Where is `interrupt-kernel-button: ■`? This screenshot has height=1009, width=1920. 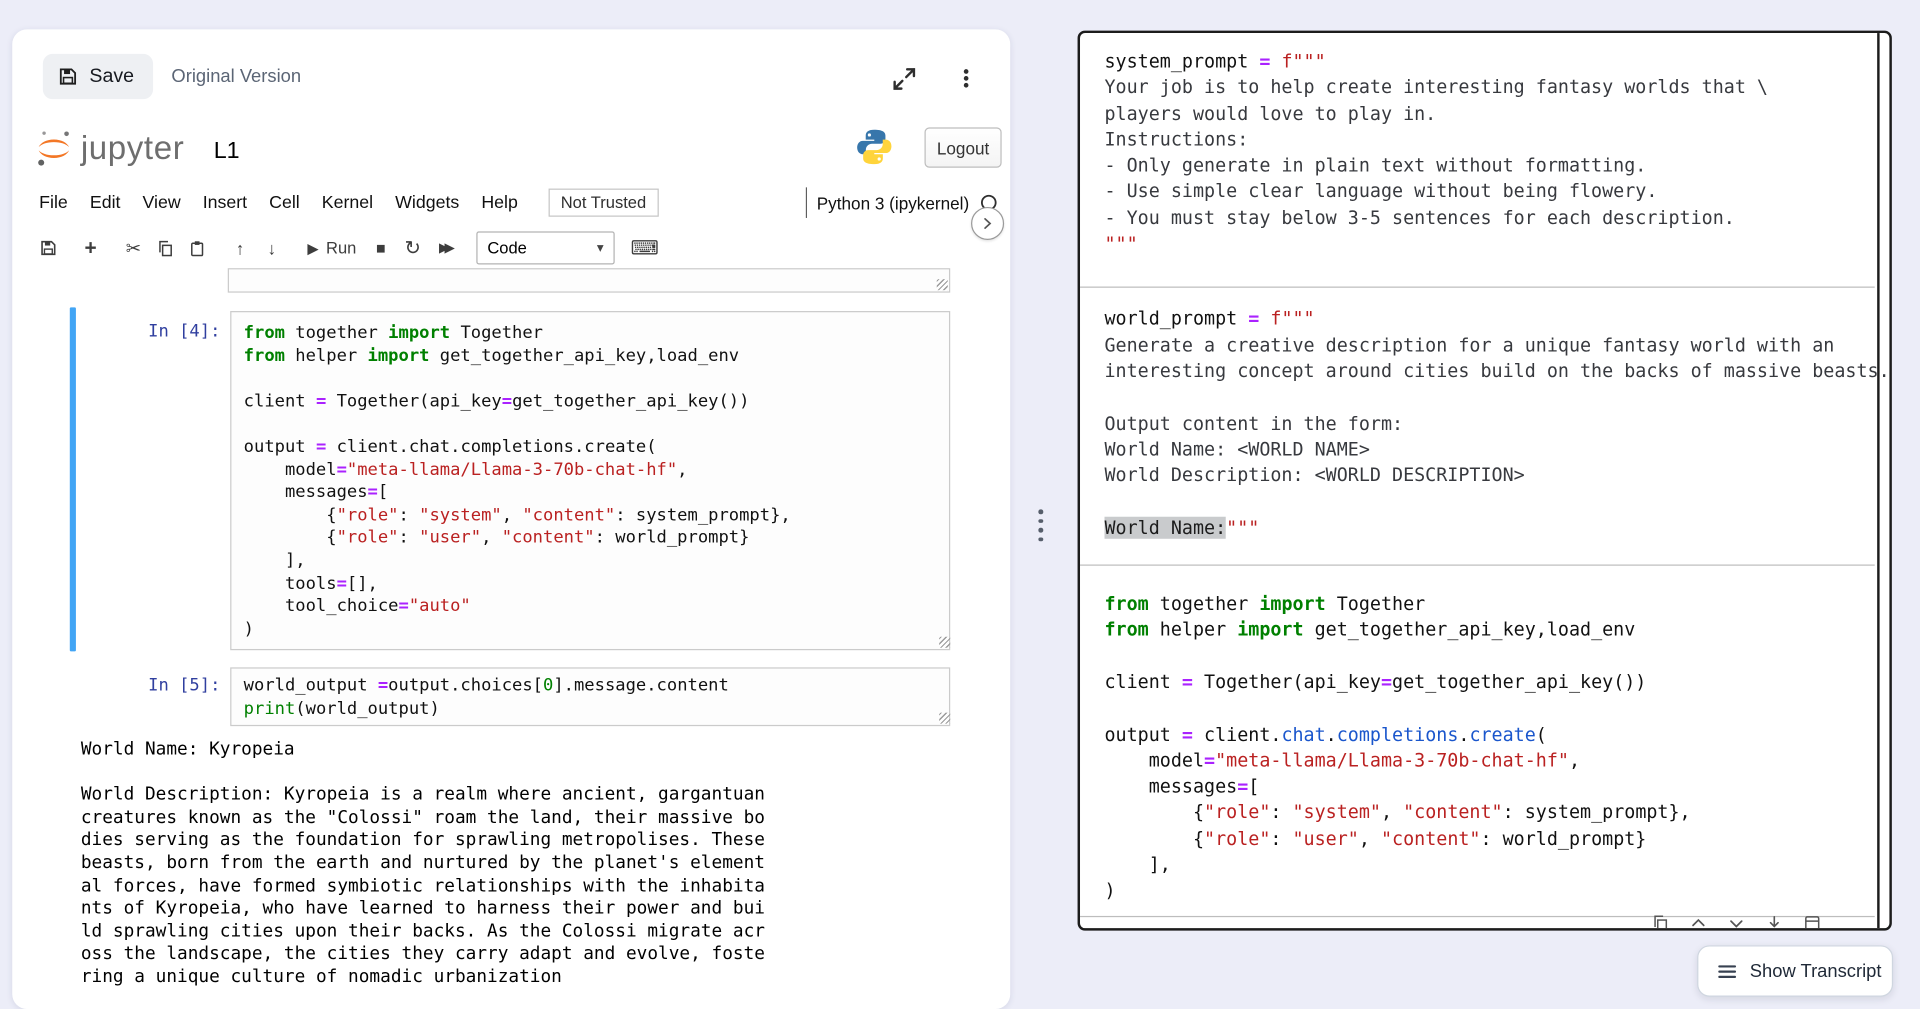 interrupt-kernel-button: ■ is located at coordinates (381, 247).